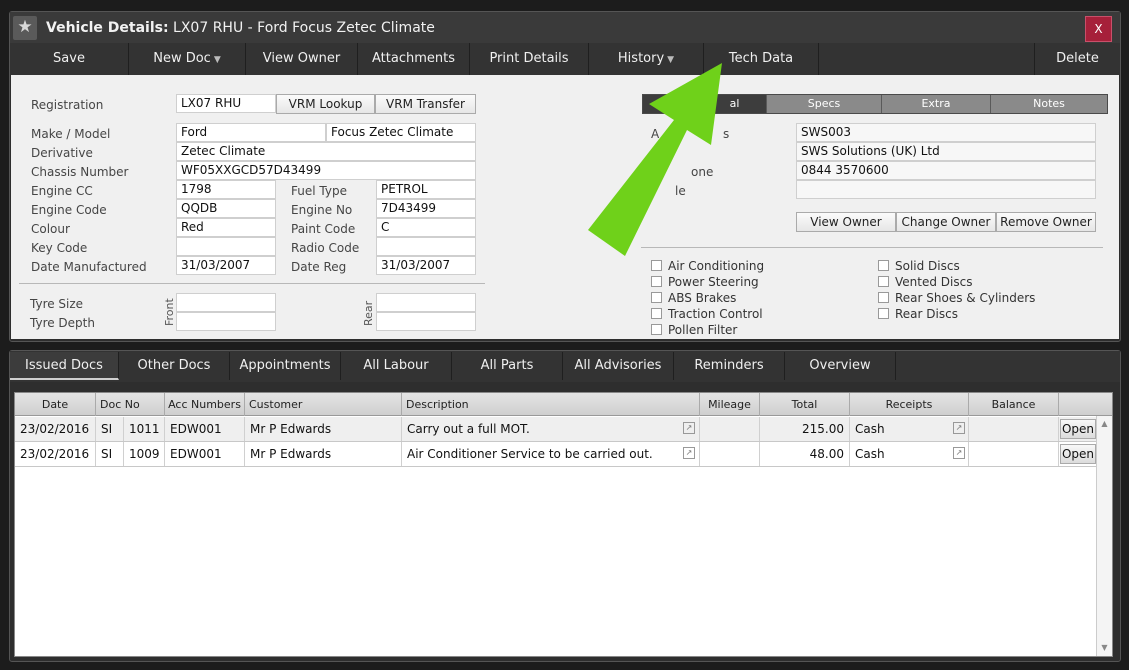 Image resolution: width=1129 pixels, height=670 pixels. I want to click on annotation-arrow-icon, so click(655, 159).